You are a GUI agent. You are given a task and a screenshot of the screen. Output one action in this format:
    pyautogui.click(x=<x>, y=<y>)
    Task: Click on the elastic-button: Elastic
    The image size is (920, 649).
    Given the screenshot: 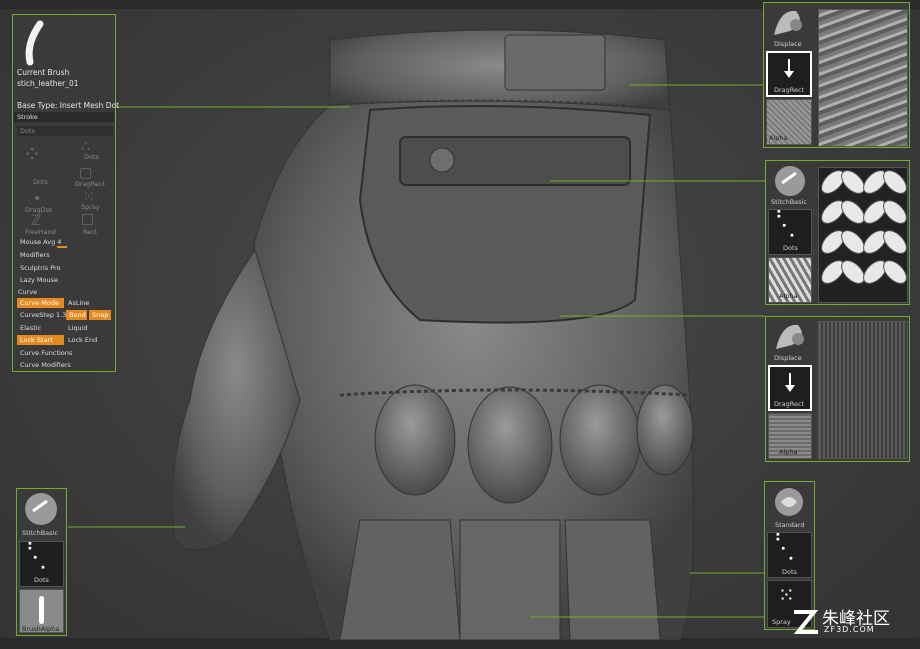 What is the action you would take?
    pyautogui.click(x=40, y=328)
    